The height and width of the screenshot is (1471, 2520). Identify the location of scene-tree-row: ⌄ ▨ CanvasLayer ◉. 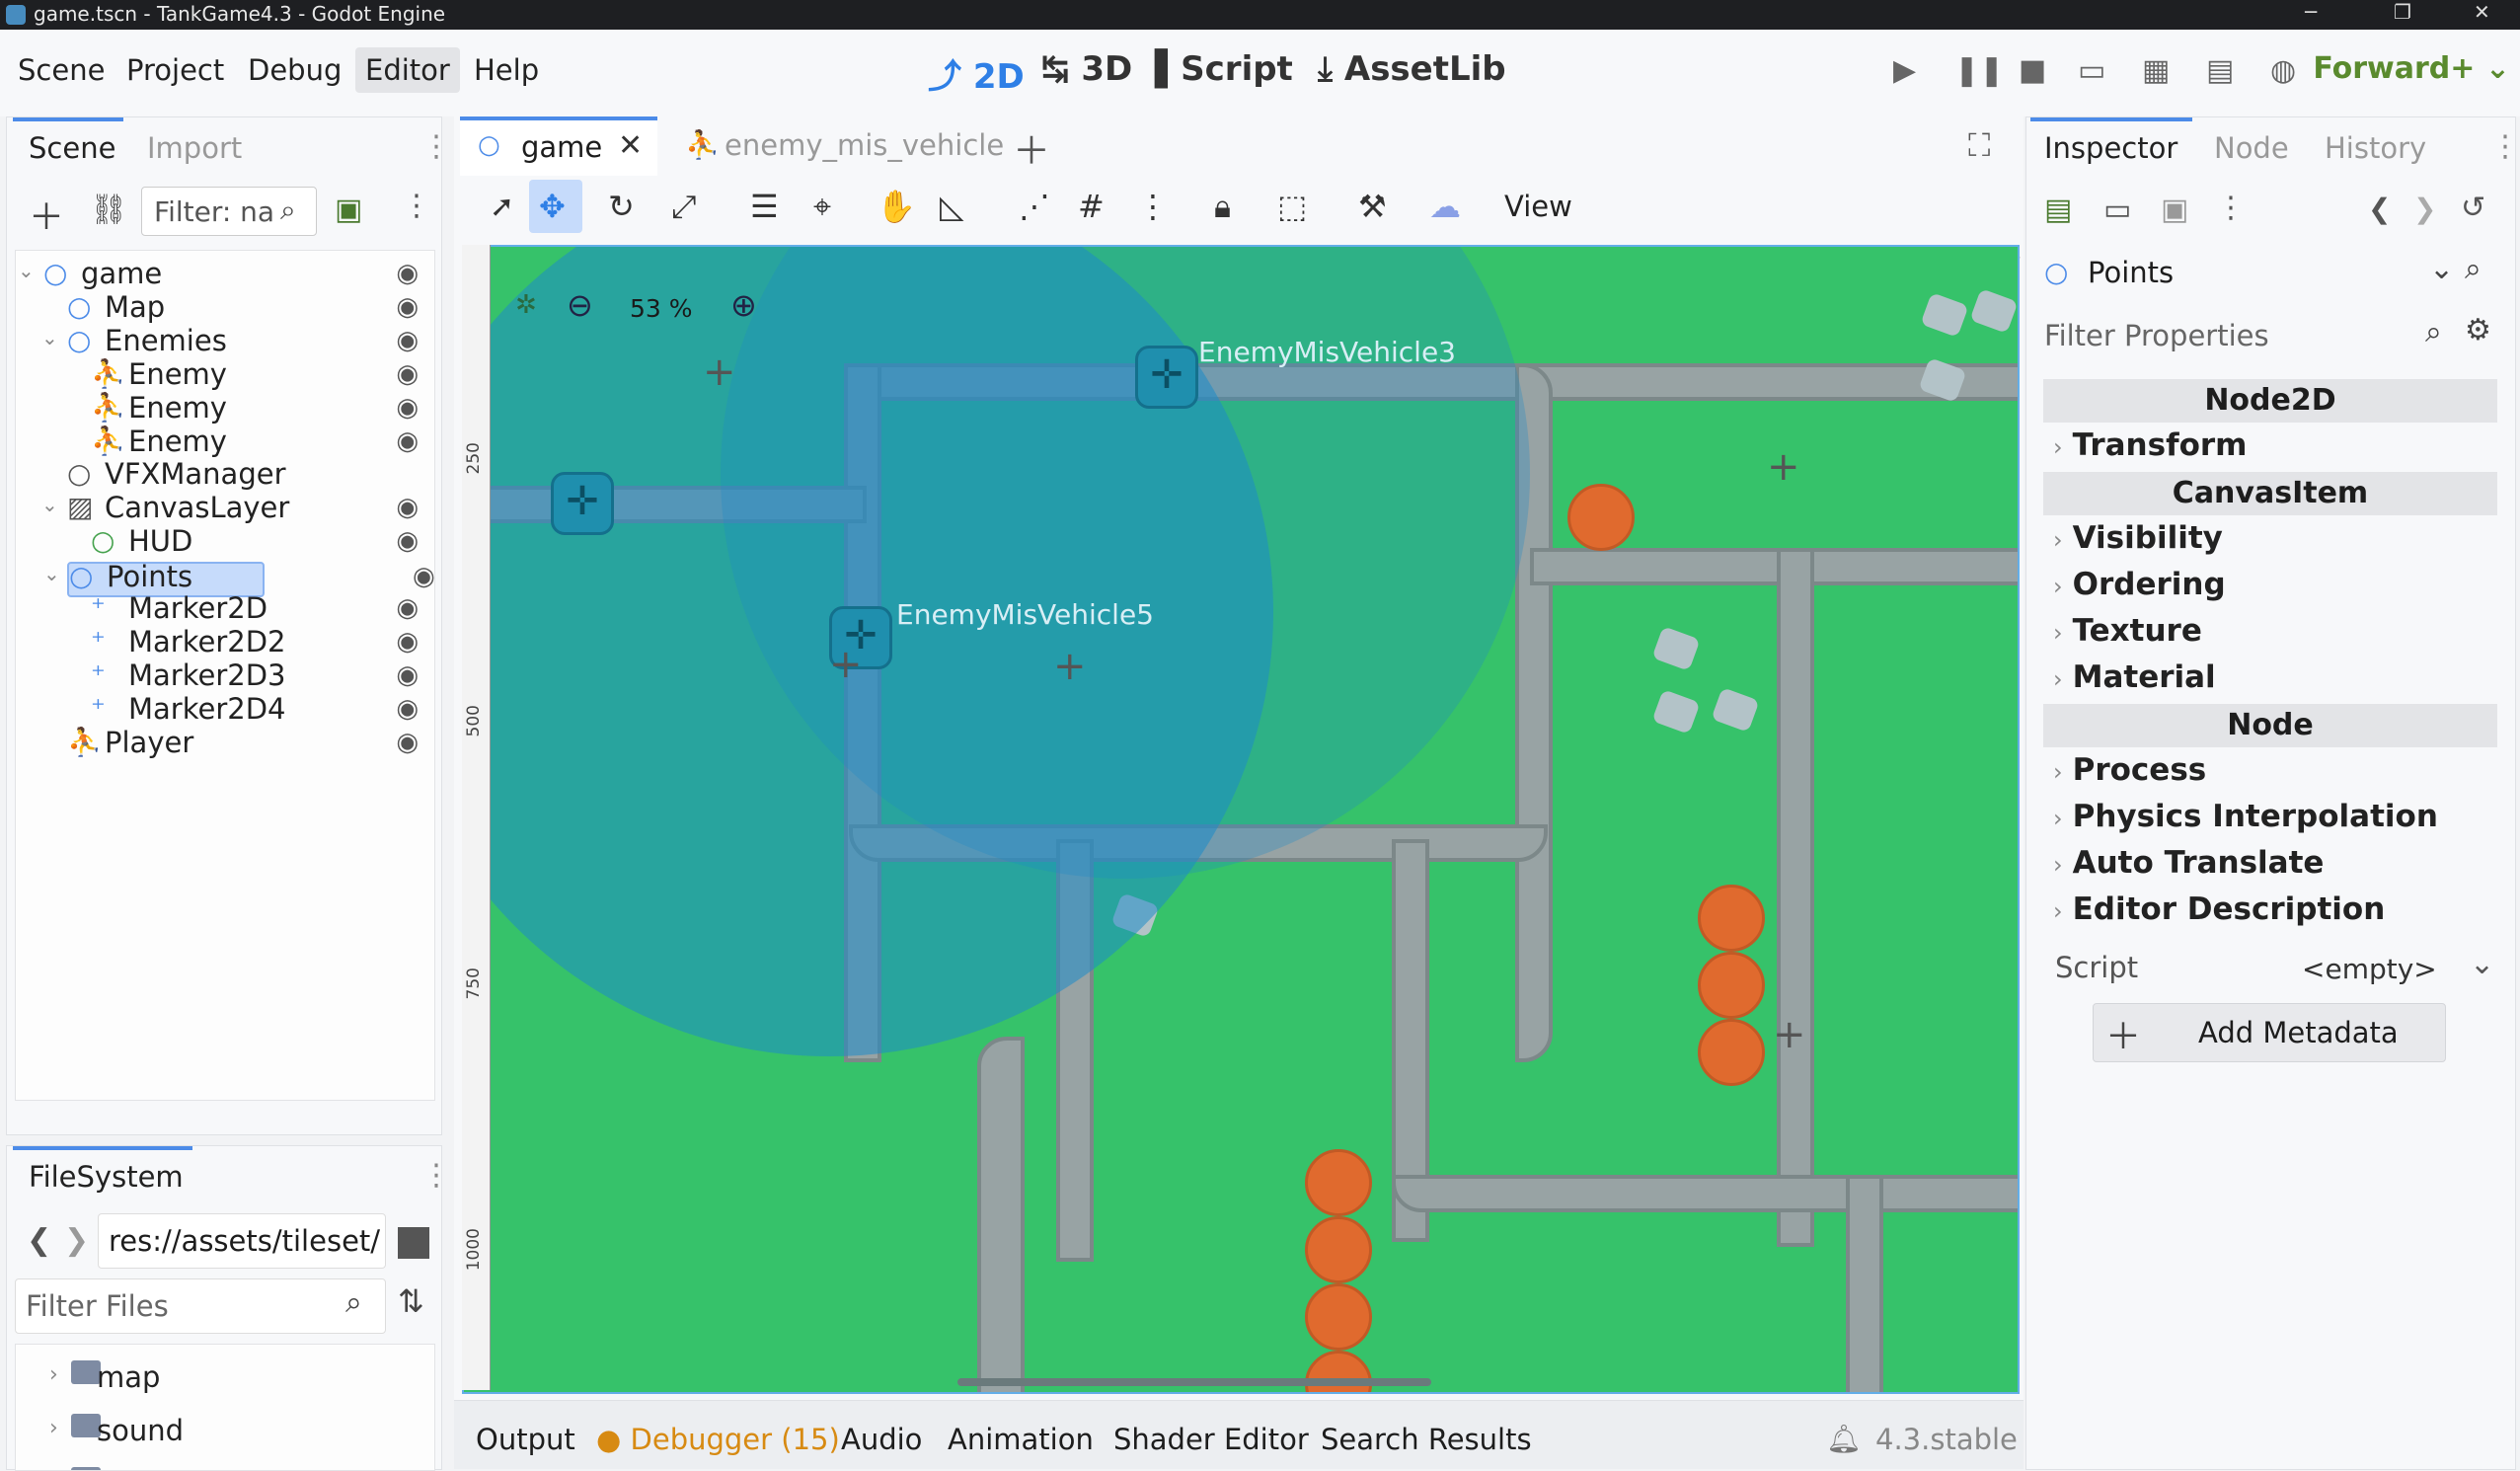
(225, 509).